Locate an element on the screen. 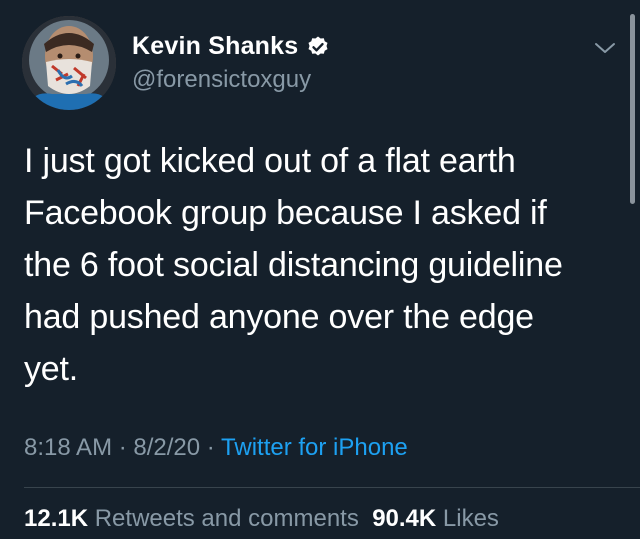  avatar-image is located at coordinates (69, 63).